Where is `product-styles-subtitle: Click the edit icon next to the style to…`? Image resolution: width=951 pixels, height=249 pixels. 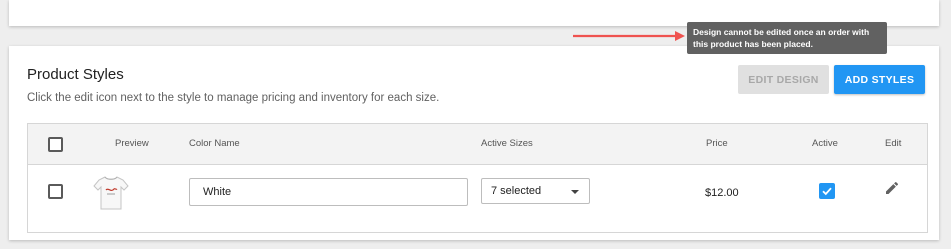
product-styles-subtitle: Click the edit icon next to the style to… is located at coordinates (233, 98).